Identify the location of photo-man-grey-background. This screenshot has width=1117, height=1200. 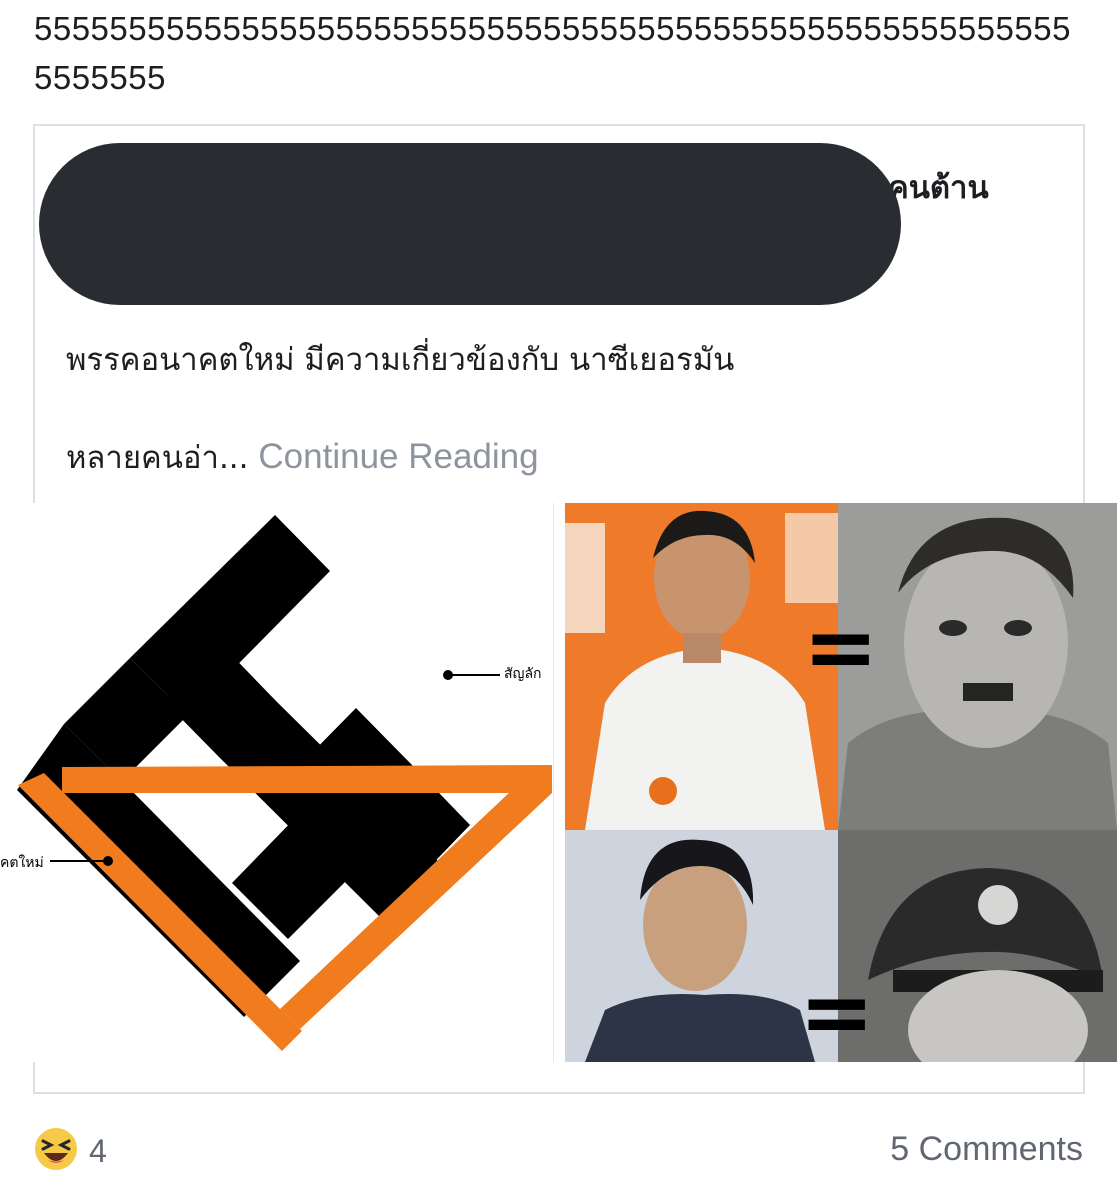
(701, 946).